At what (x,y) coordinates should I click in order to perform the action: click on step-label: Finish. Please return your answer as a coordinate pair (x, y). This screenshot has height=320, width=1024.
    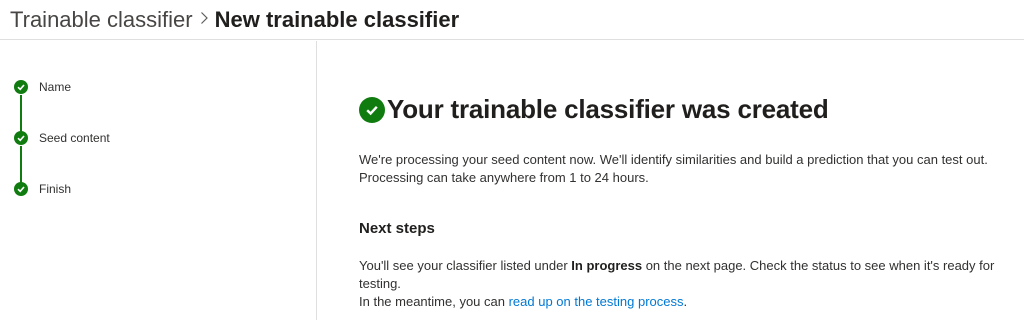
    Looking at the image, I should click on (55, 189).